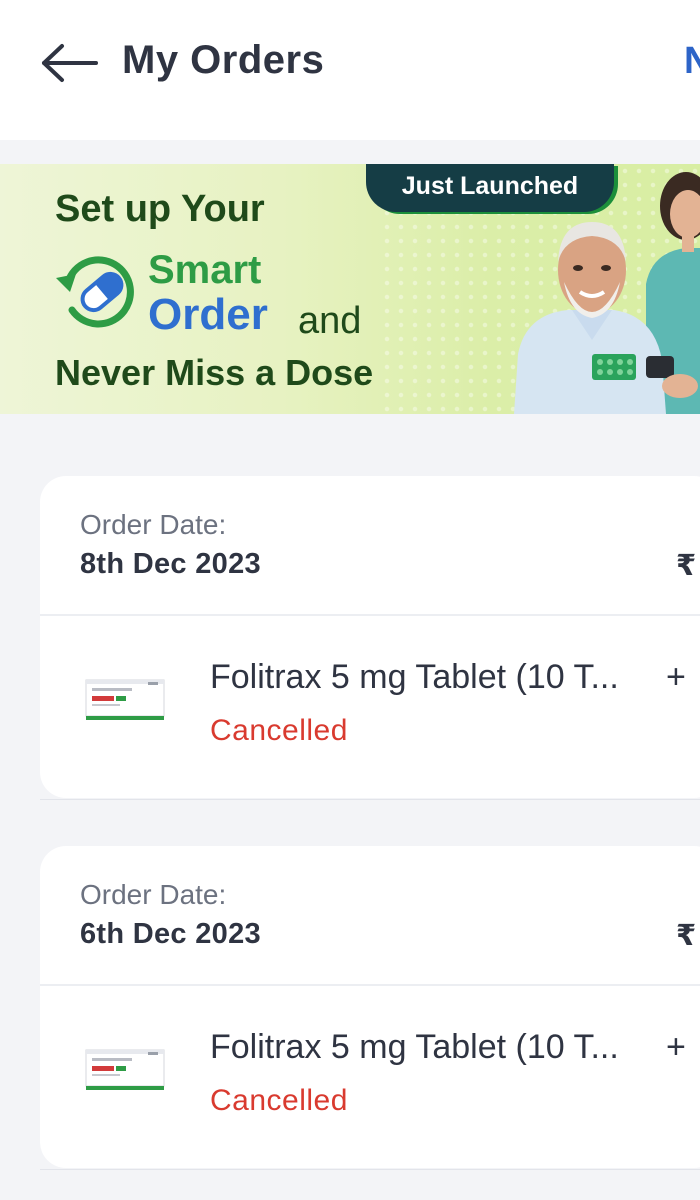 The width and height of the screenshot is (700, 1200). Describe the element at coordinates (350, 70) in the screenshot. I see `app-header: My Orders N` at that location.